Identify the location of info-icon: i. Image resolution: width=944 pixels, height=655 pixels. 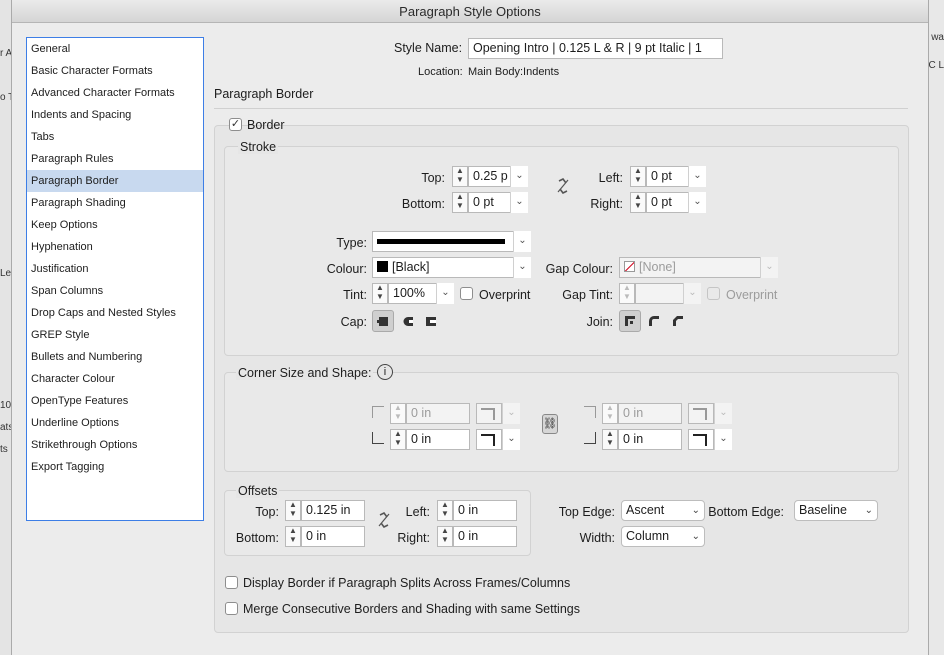
(385, 372).